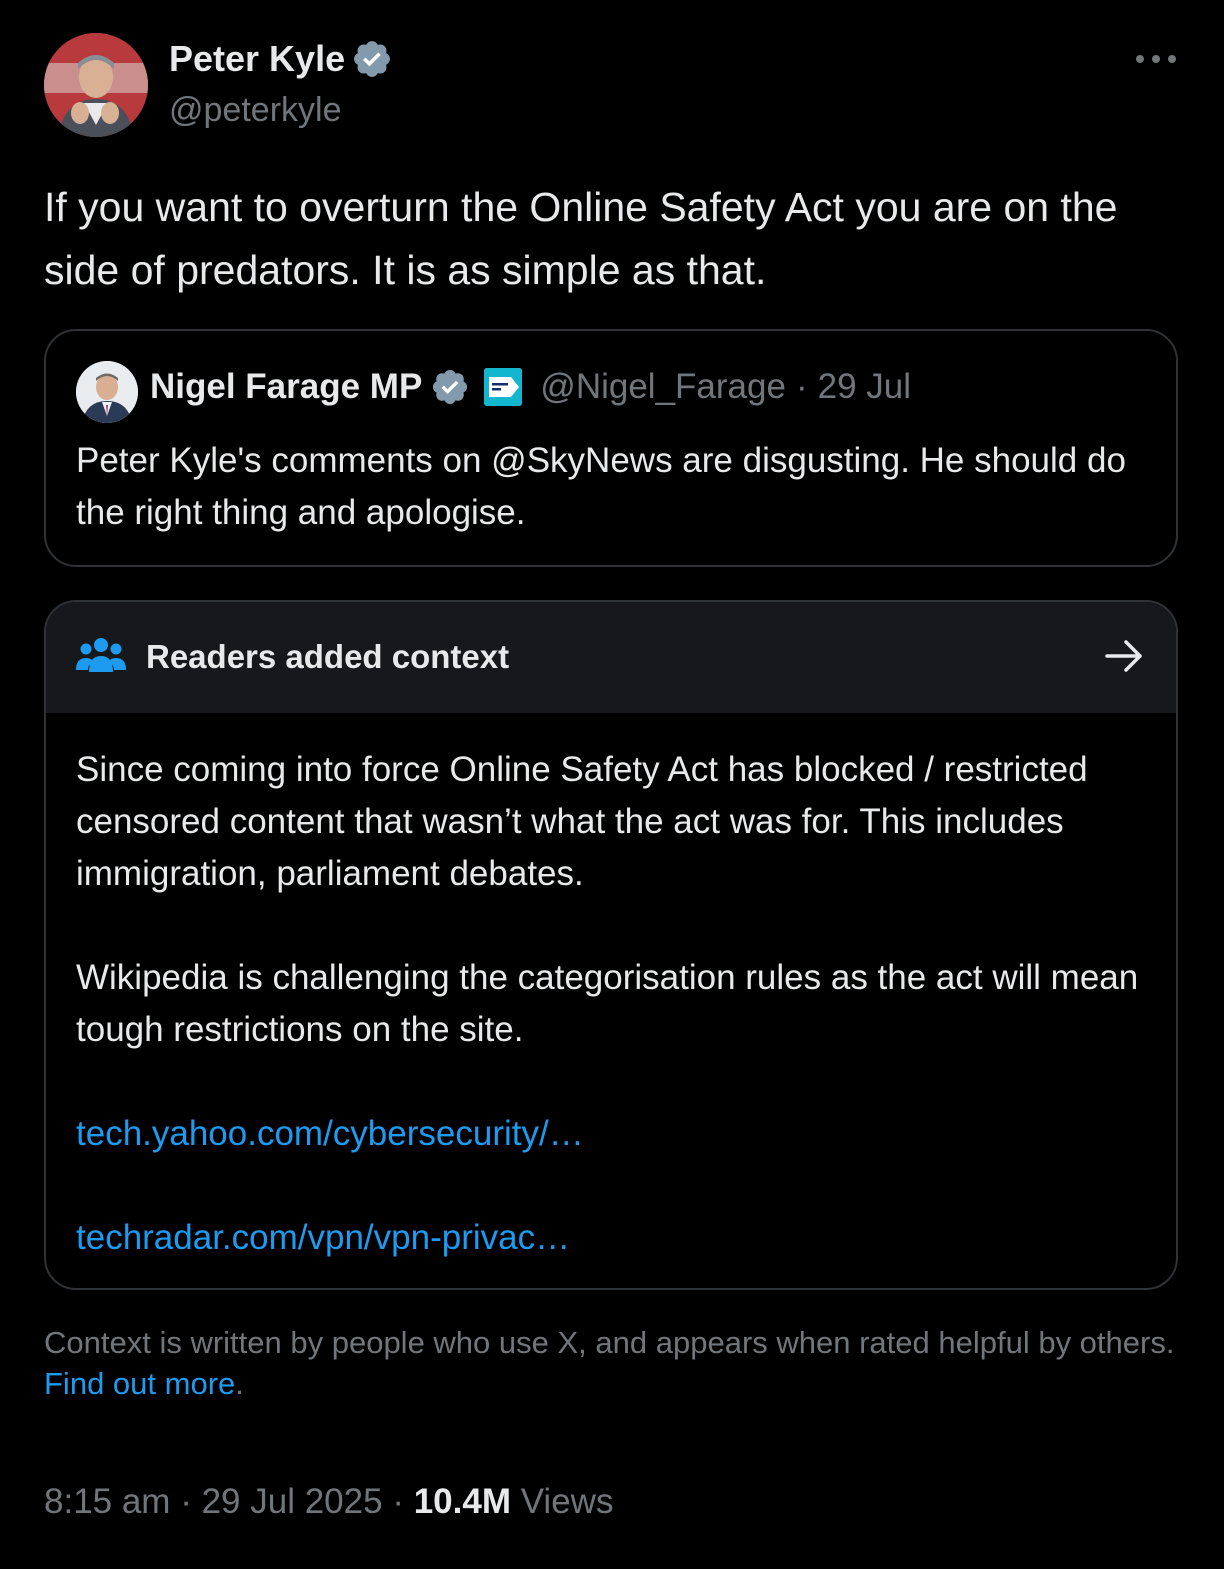 The width and height of the screenshot is (1224, 1569). Describe the element at coordinates (1124, 656) in the screenshot. I see `arrow-right-icon` at that location.